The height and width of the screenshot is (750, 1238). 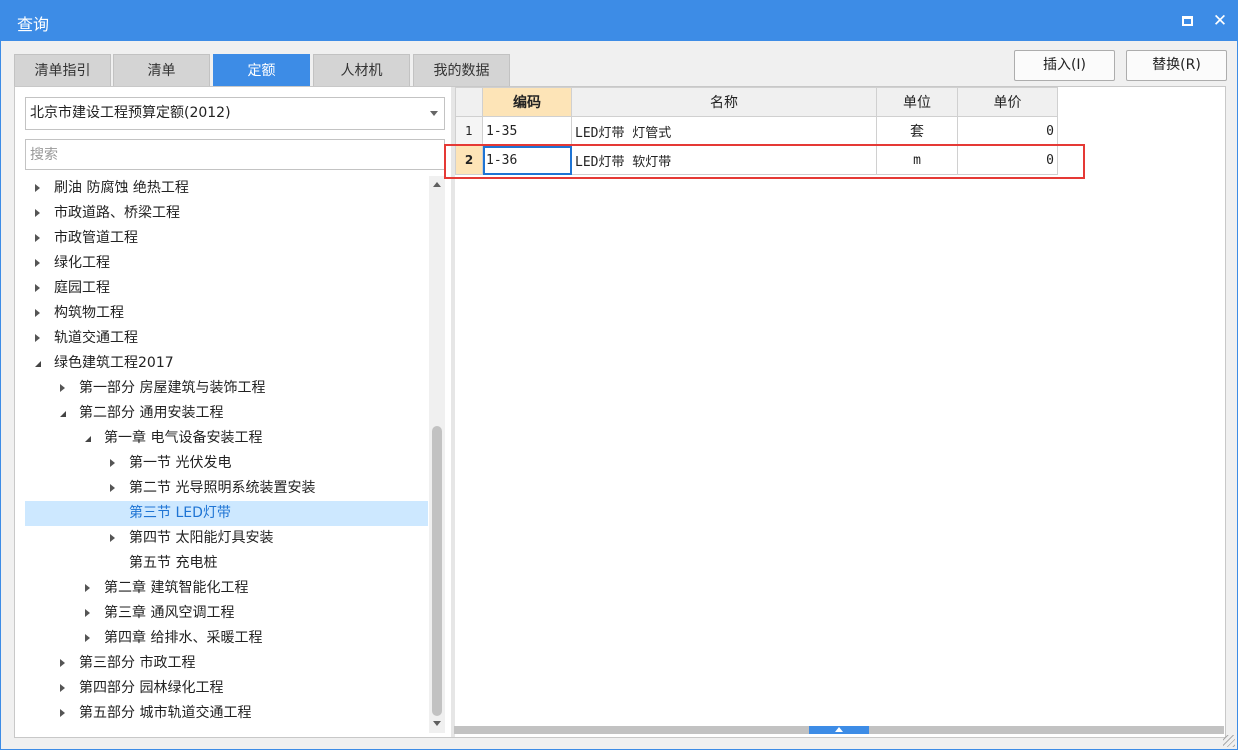 I want to click on tree-node: 第二章 建筑智能化工程, so click(x=226, y=588).